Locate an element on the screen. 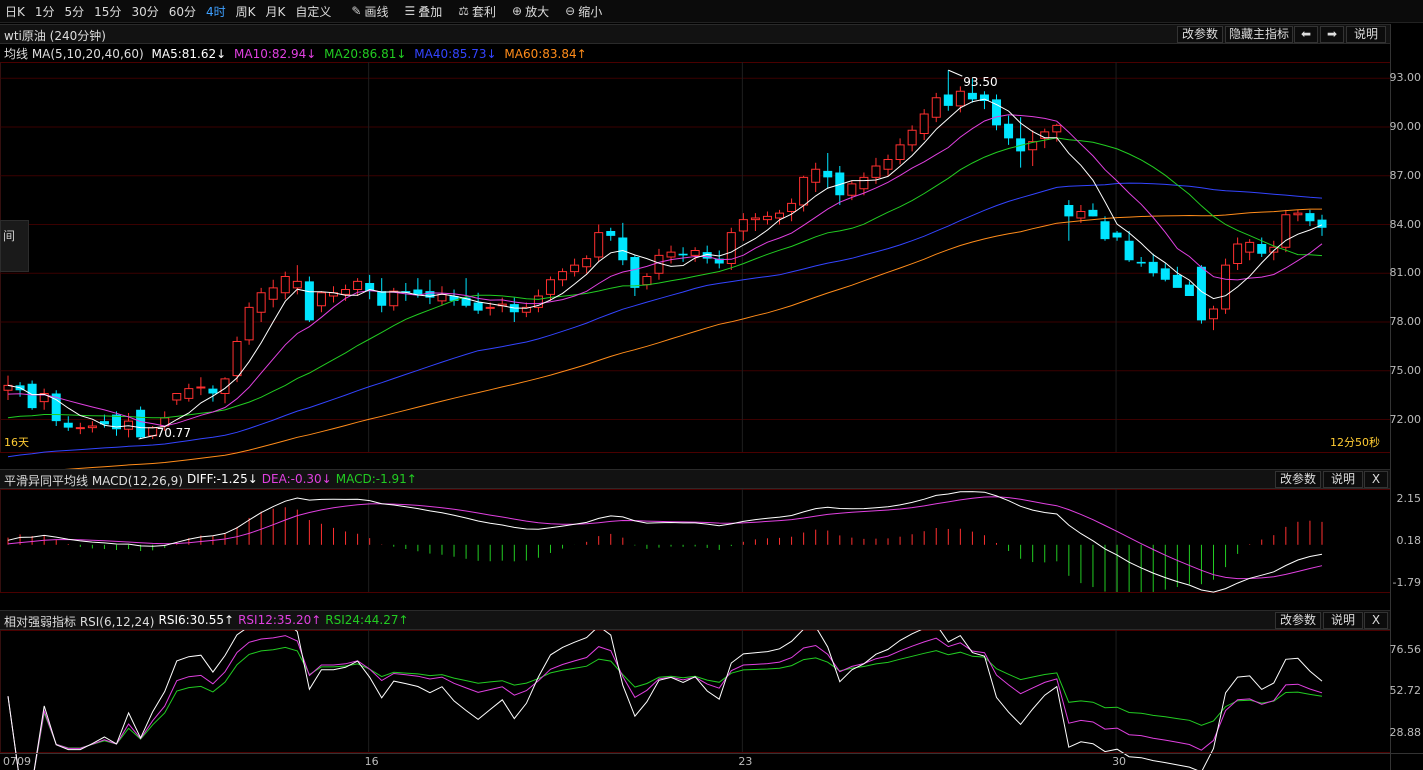 The width and height of the screenshot is (1423, 770). macd-help-label: 说明 is located at coordinates (1342, 479).